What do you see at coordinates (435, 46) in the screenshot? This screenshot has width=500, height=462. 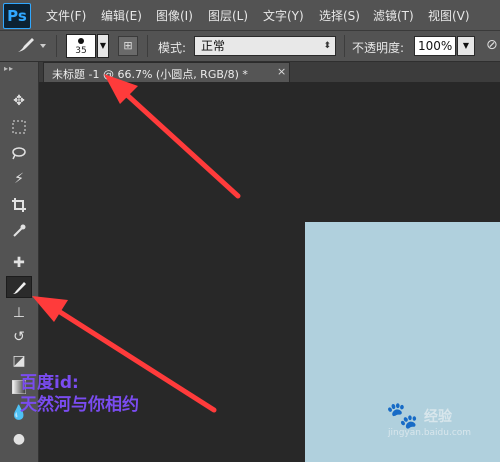 I see `opacity-input: 100%` at bounding box center [435, 46].